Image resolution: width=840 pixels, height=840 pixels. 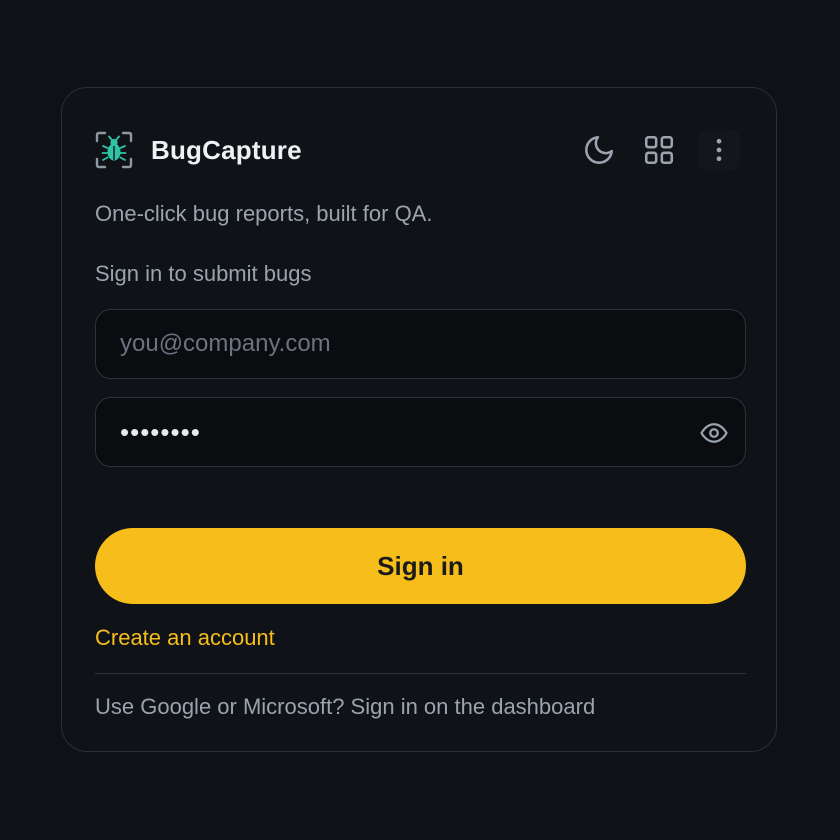 What do you see at coordinates (226, 150) in the screenshot?
I see `app-name: BugCapture` at bounding box center [226, 150].